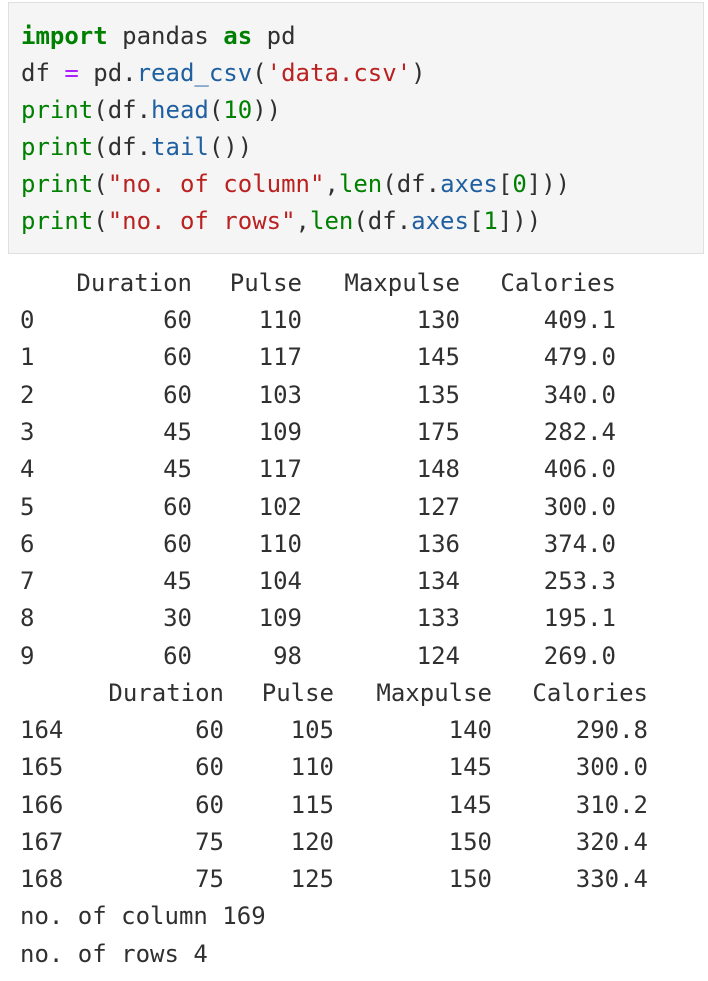 The image size is (708, 981). I want to click on table-cell: 195.1, so click(579, 618).